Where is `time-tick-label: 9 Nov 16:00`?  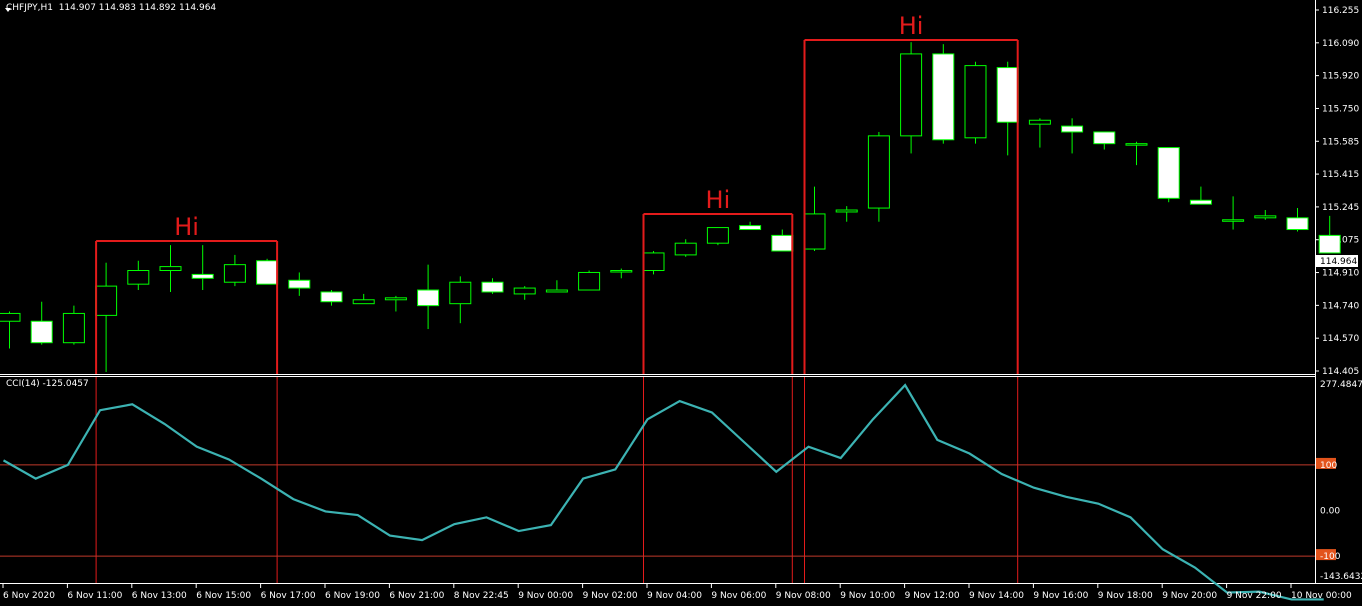 time-tick-label: 9 Nov 16:00 is located at coordinates (1060, 596).